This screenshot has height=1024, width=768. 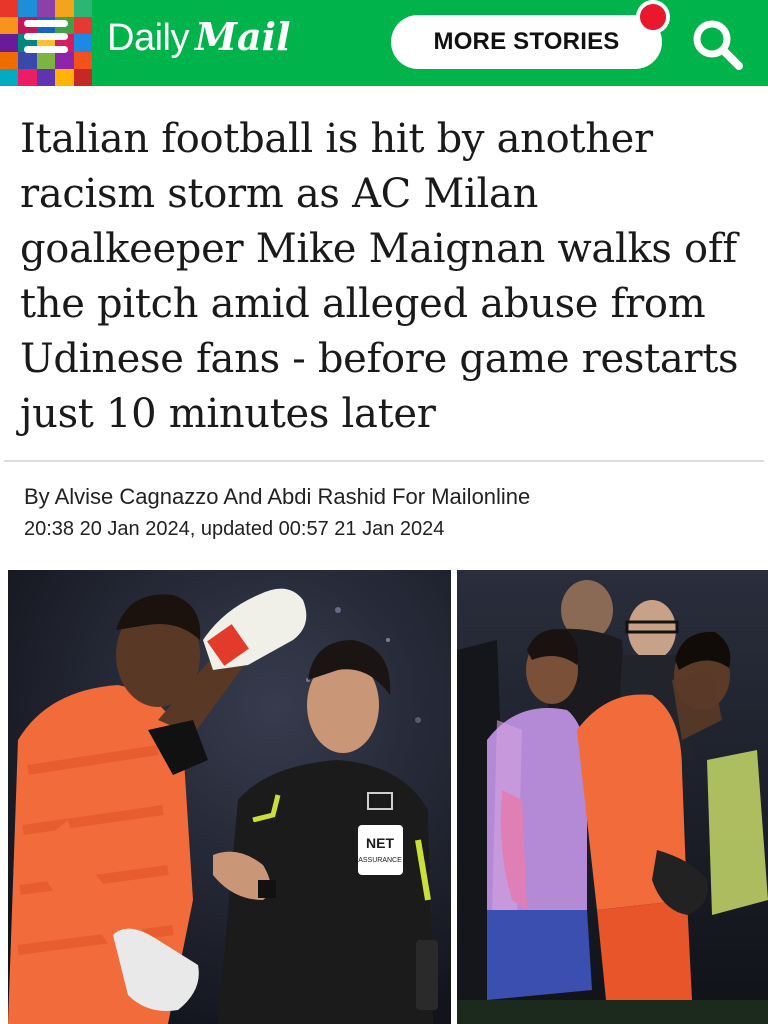 What do you see at coordinates (526, 42) in the screenshot?
I see `more-stories-button: MORE STORIES` at bounding box center [526, 42].